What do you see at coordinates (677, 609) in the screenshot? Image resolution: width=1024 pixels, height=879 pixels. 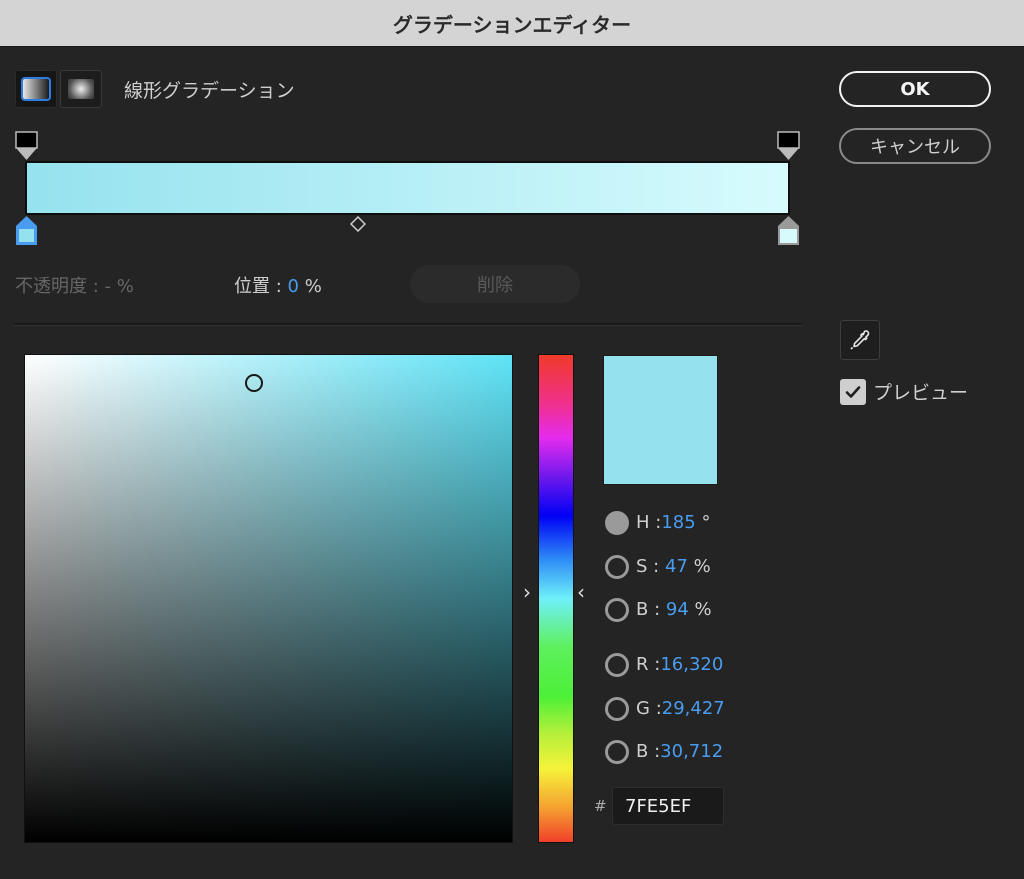 I see `brightness-value: 94` at bounding box center [677, 609].